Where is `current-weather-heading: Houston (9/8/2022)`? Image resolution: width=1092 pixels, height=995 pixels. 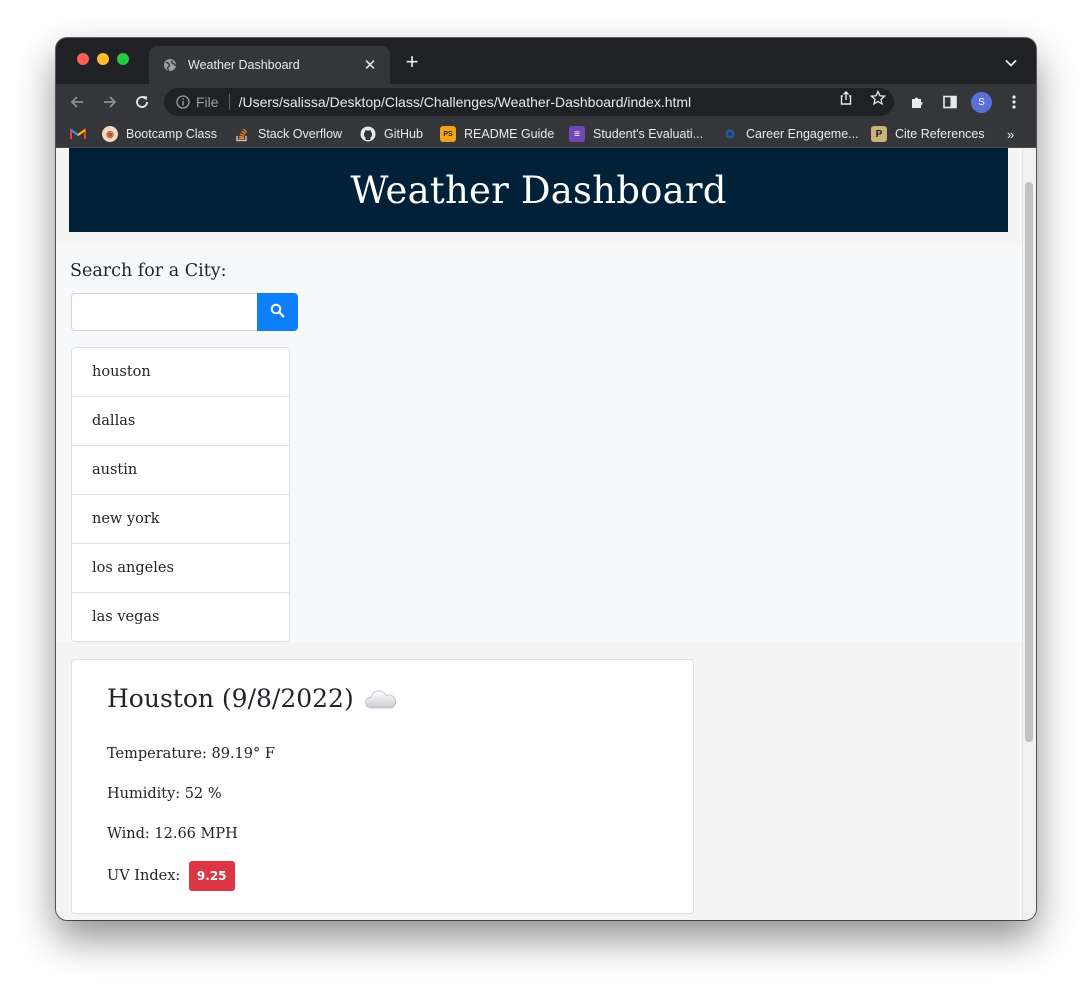 current-weather-heading: Houston (9/8/2022) is located at coordinates (252, 698).